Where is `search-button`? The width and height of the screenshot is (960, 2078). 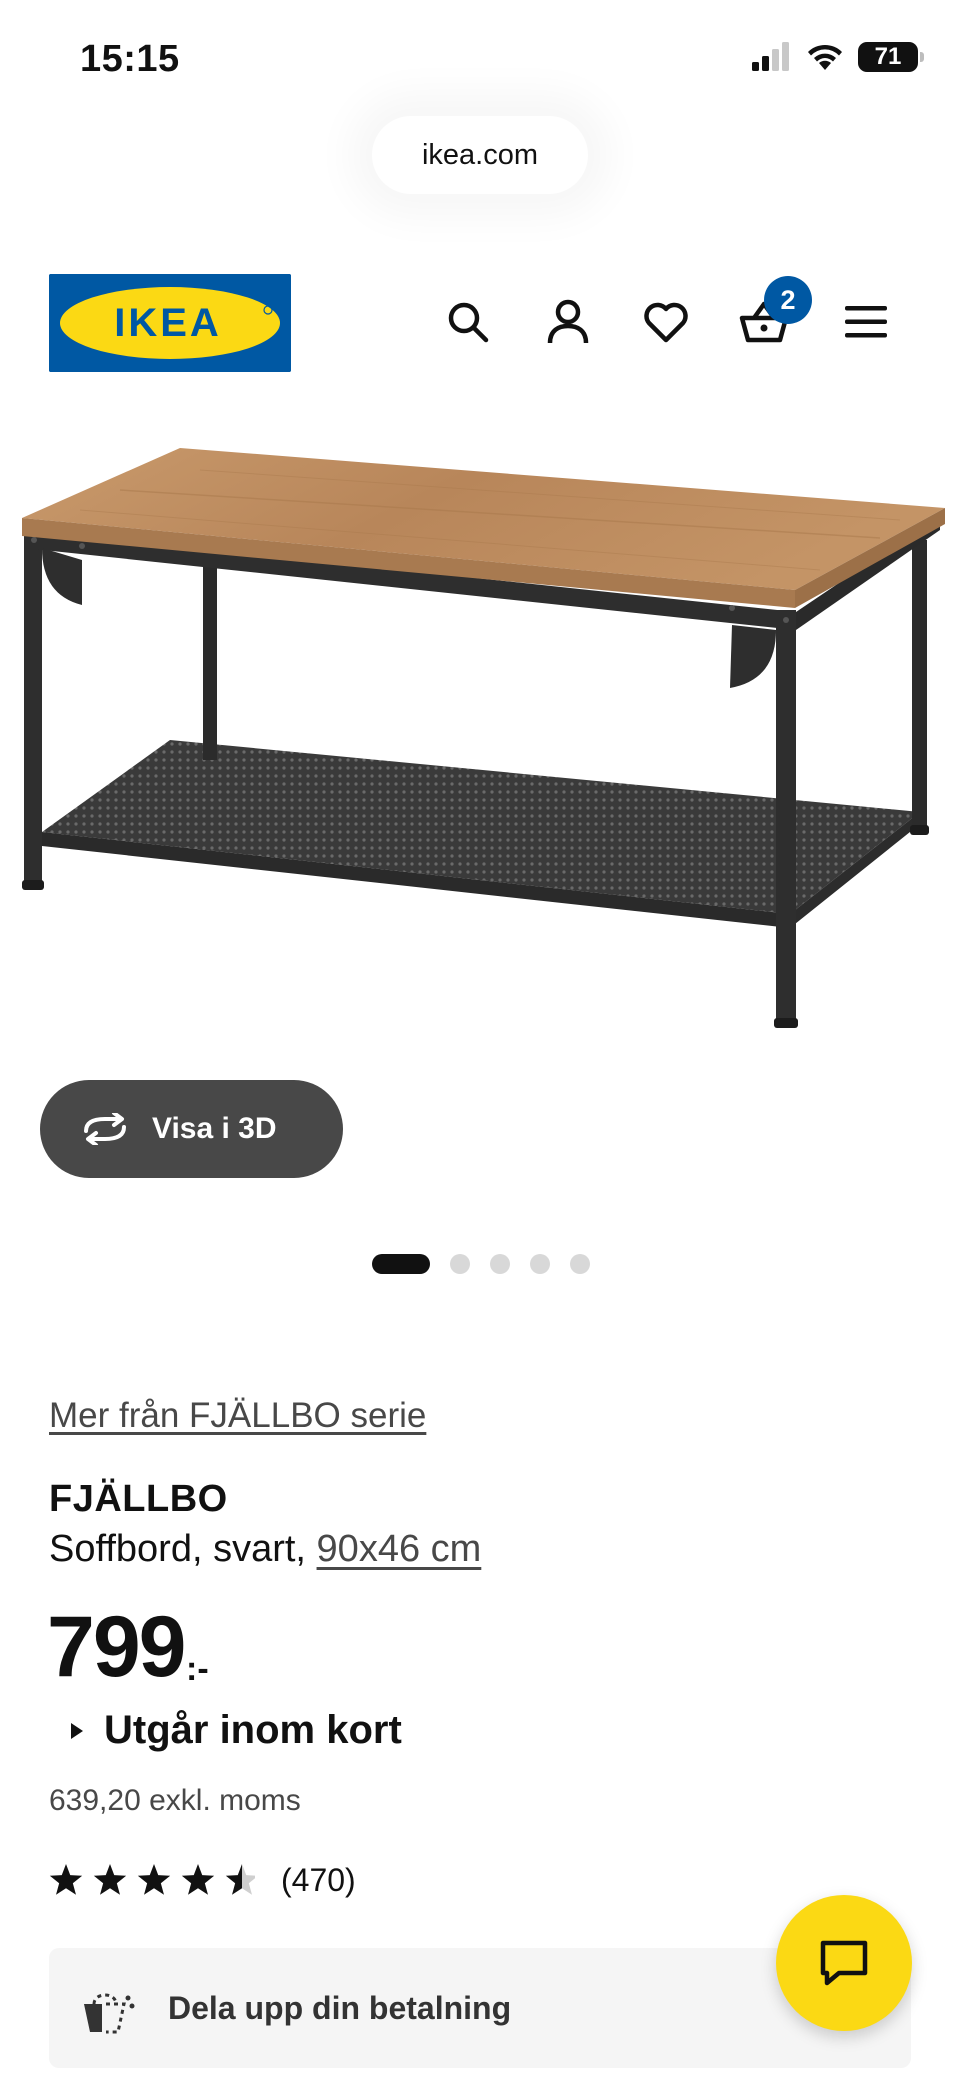
search-button is located at coordinates (468, 322).